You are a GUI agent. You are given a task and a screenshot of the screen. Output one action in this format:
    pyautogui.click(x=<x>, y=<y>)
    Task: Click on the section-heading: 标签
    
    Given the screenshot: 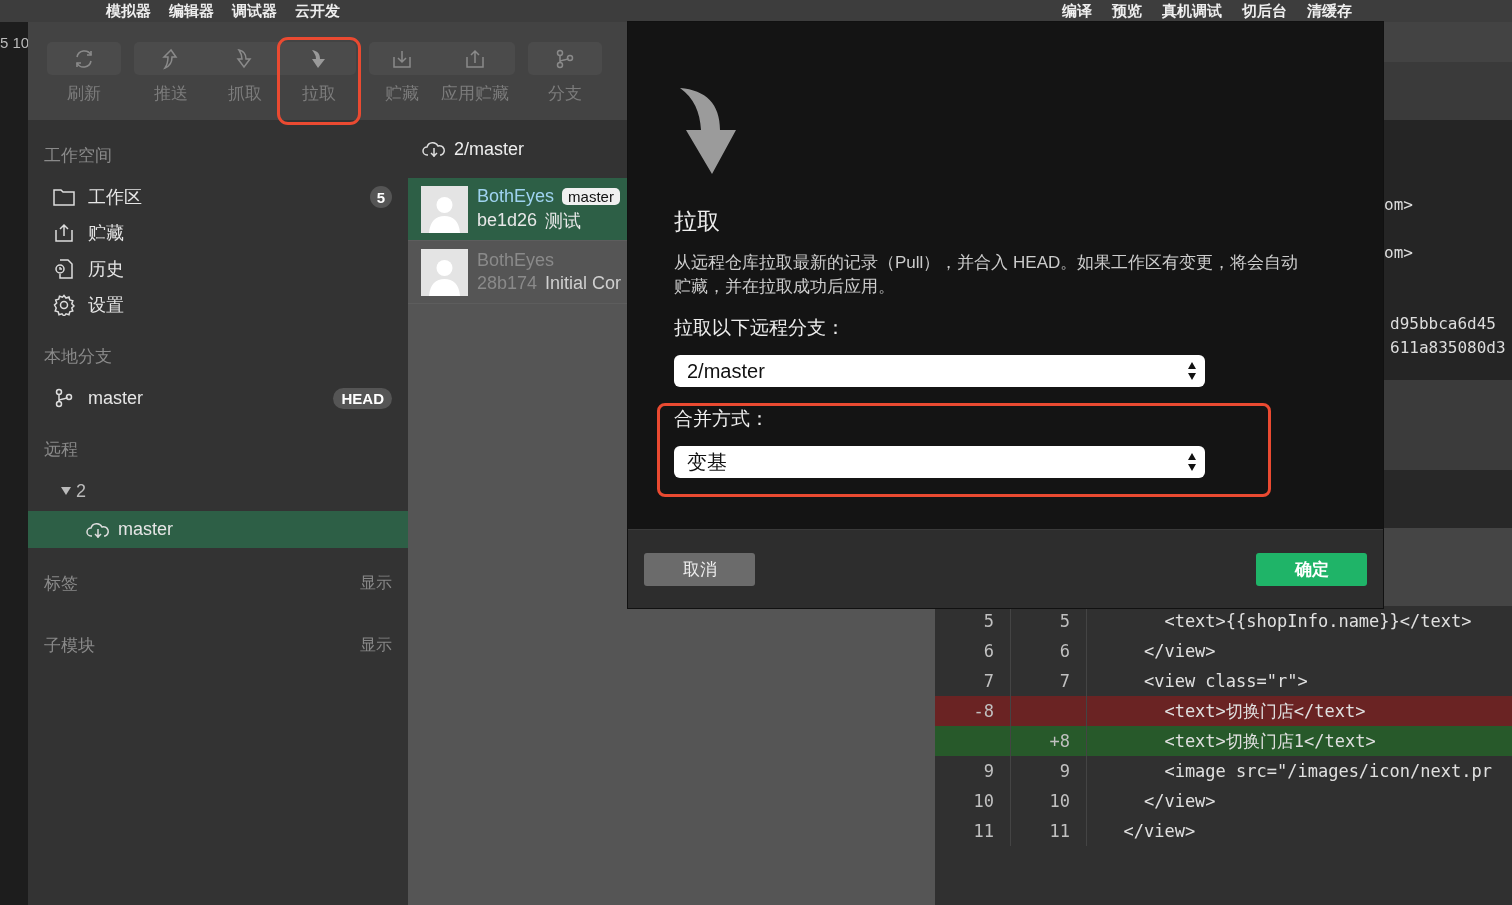 What is the action you would take?
    pyautogui.click(x=61, y=583)
    